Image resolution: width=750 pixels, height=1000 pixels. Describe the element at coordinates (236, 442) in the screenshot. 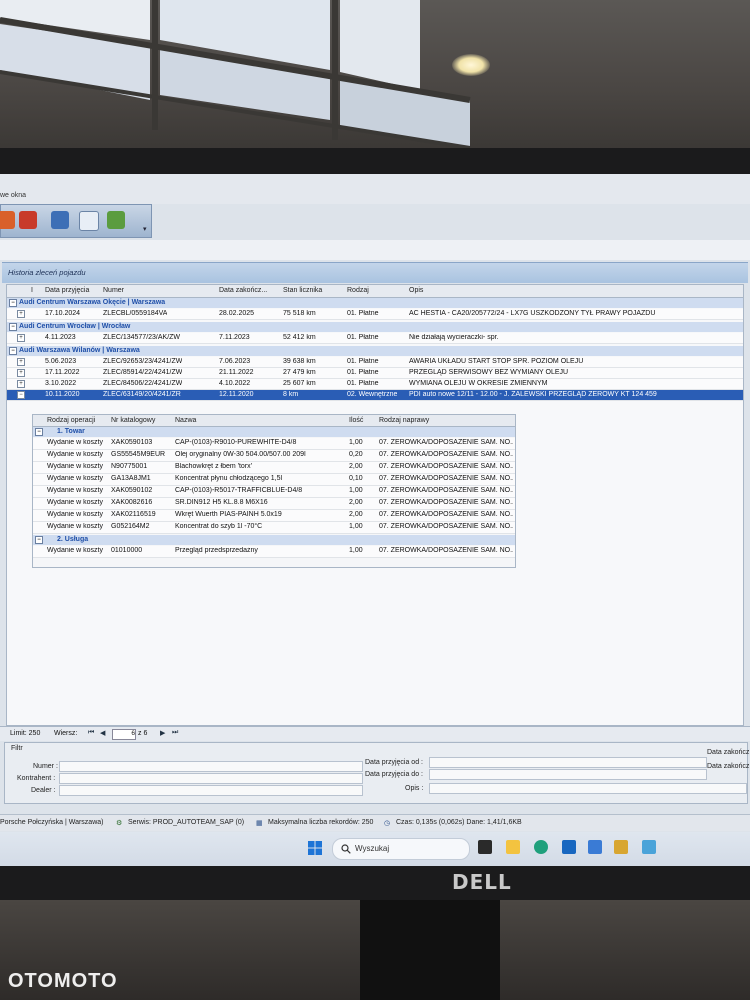

I see `cell-name: CAP-(0103)-R9010-PUREWHITE-D4/8` at that location.